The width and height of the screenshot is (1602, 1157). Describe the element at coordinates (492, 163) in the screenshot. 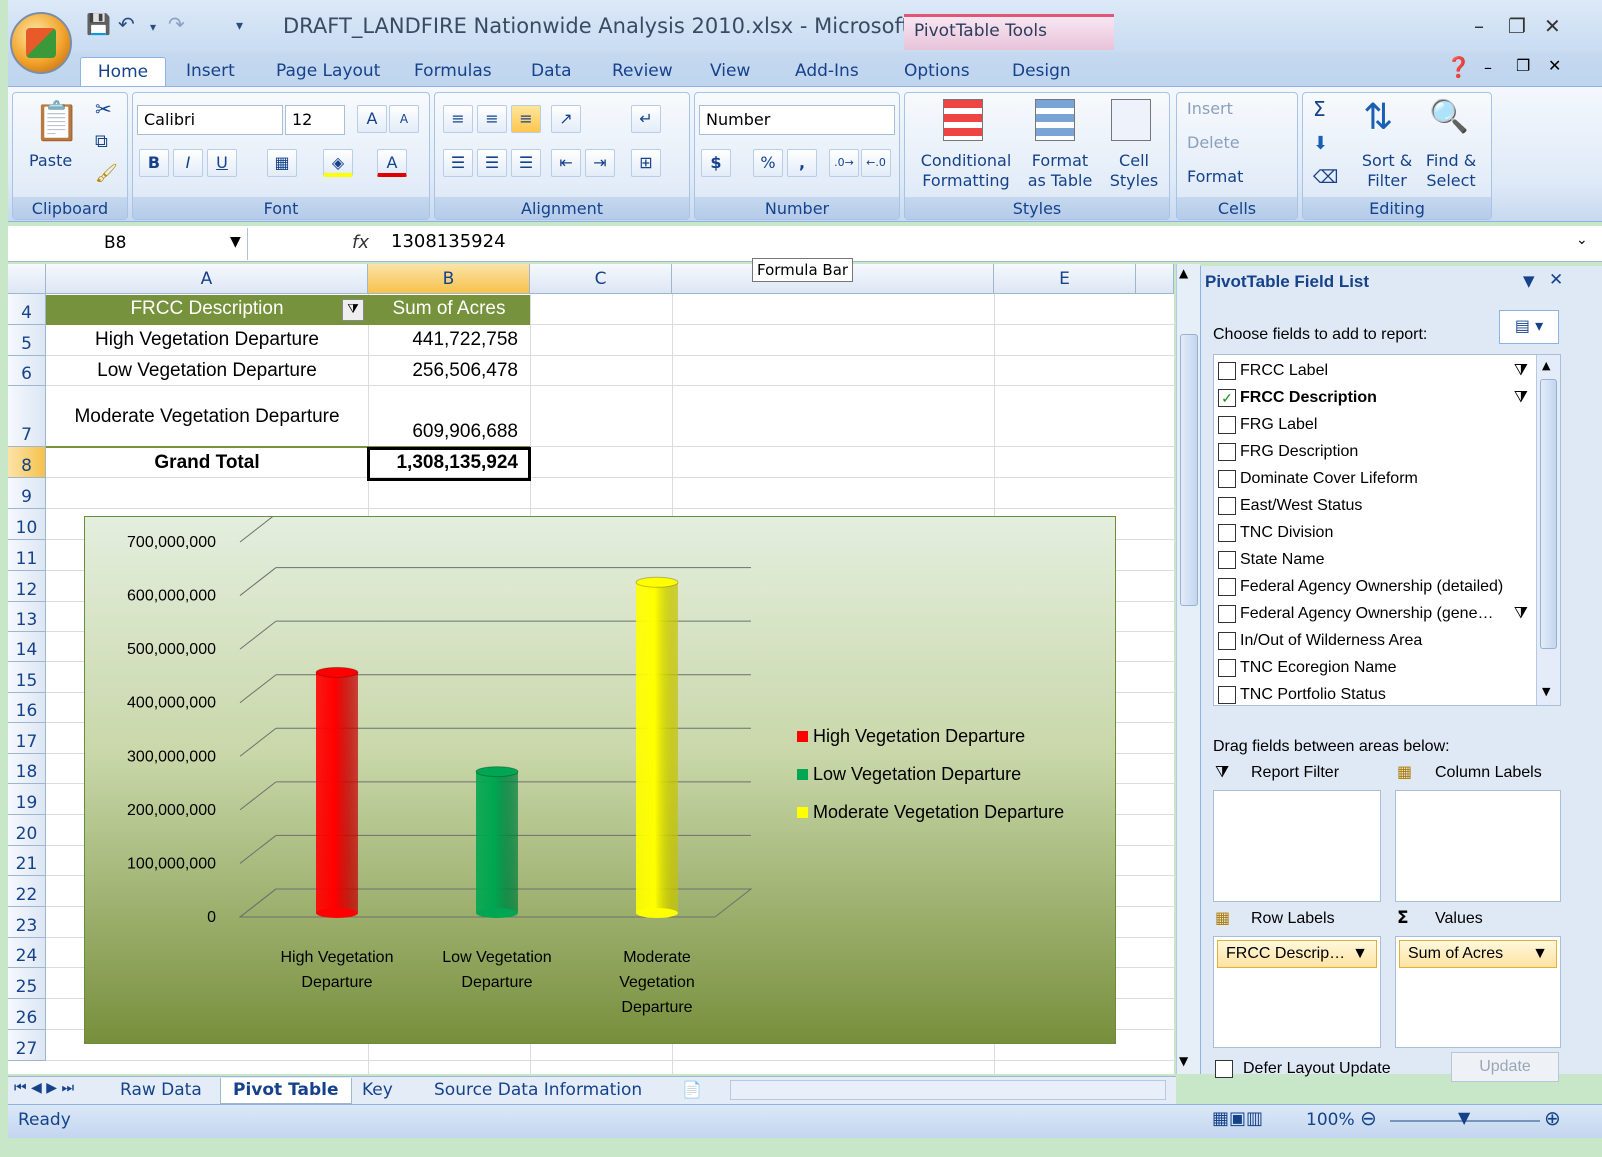

I see `align-center-icon: ☰` at that location.